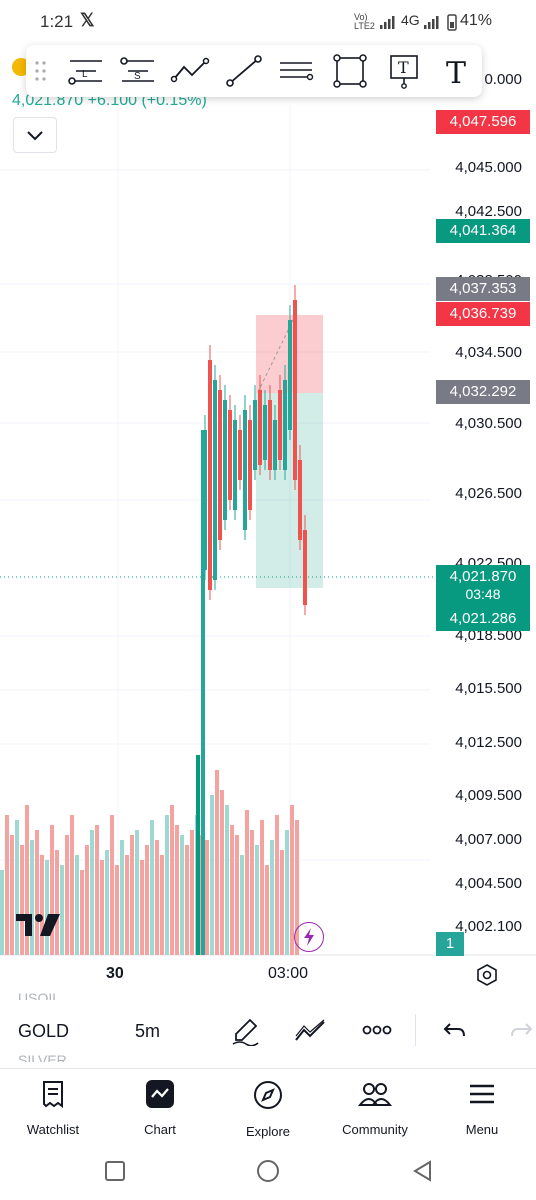 The height and width of the screenshot is (1200, 536). What do you see at coordinates (309, 937) in the screenshot?
I see `lightning-icon` at bounding box center [309, 937].